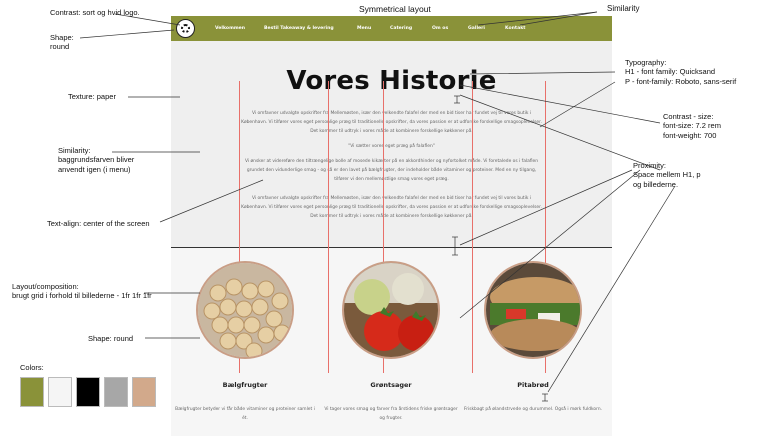 This screenshot has width=775, height=436. I want to click on annotation-similarity-top: Similarity, so click(623, 8).